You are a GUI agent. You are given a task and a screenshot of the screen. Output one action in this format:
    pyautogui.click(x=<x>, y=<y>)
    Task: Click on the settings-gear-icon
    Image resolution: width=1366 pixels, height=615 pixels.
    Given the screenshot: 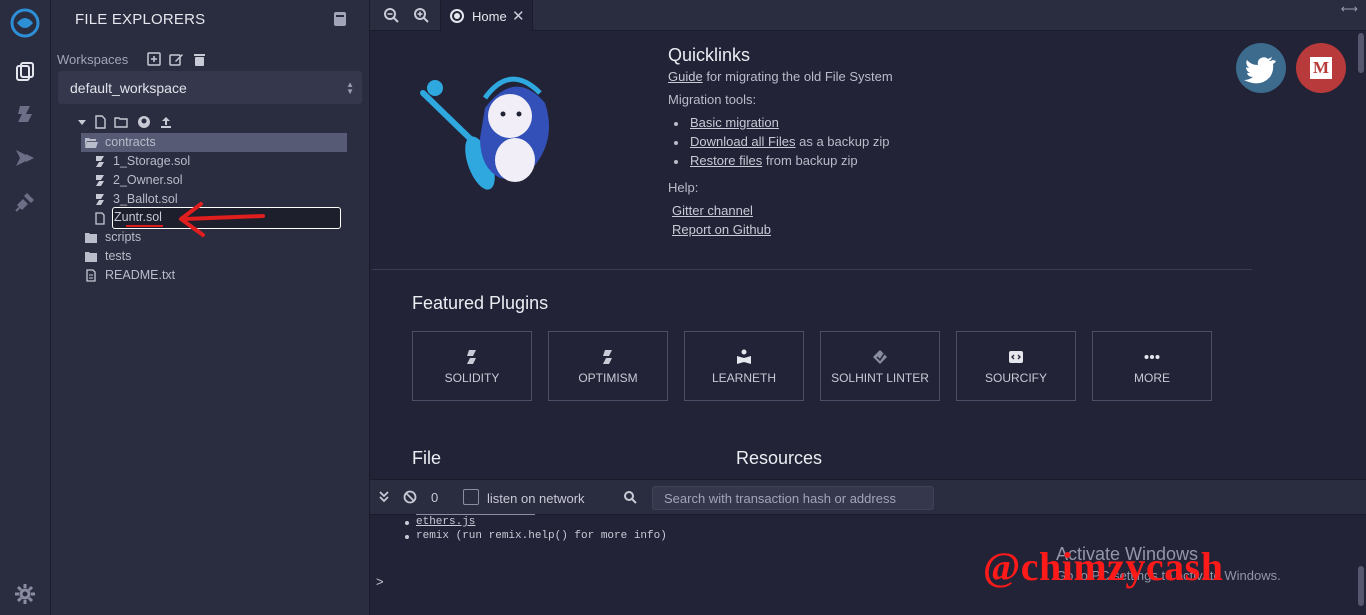 What is the action you would take?
    pyautogui.click(x=25, y=594)
    